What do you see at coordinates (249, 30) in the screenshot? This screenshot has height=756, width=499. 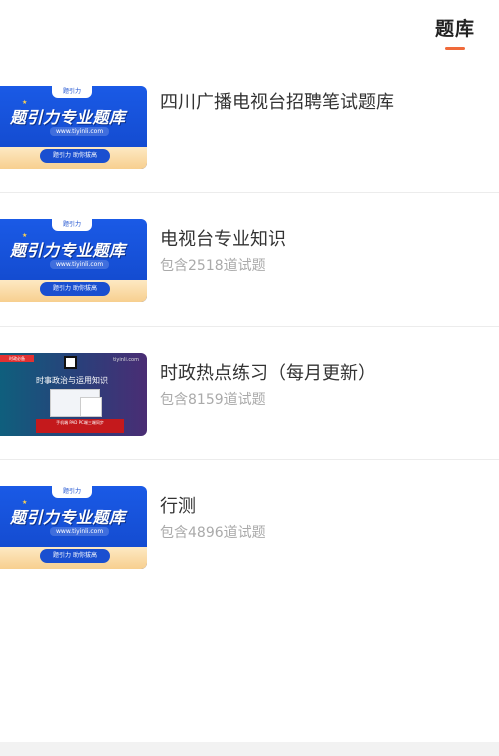 I see `top-header: 题库` at bounding box center [249, 30].